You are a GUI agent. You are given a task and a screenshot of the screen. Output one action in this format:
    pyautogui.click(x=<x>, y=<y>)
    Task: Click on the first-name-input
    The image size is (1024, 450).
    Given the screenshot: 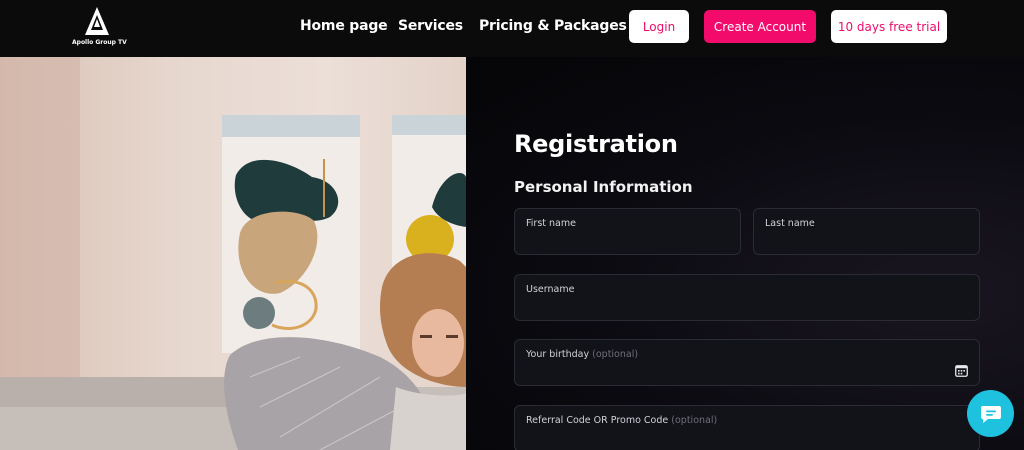 What is the action you would take?
    pyautogui.click(x=627, y=240)
    